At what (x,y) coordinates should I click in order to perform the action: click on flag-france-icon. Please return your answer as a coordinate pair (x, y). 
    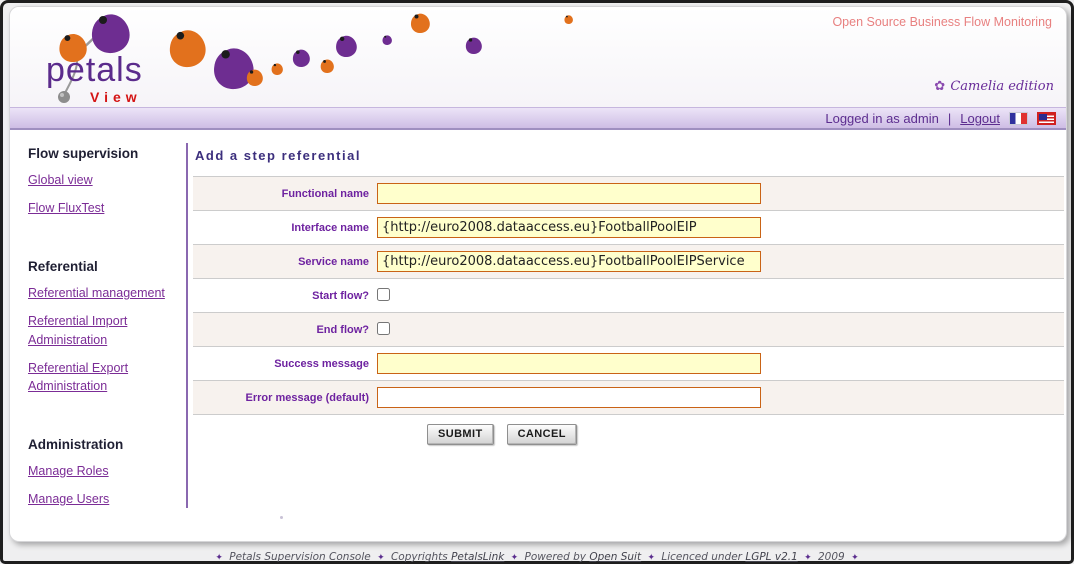
    Looking at the image, I should click on (1018, 118).